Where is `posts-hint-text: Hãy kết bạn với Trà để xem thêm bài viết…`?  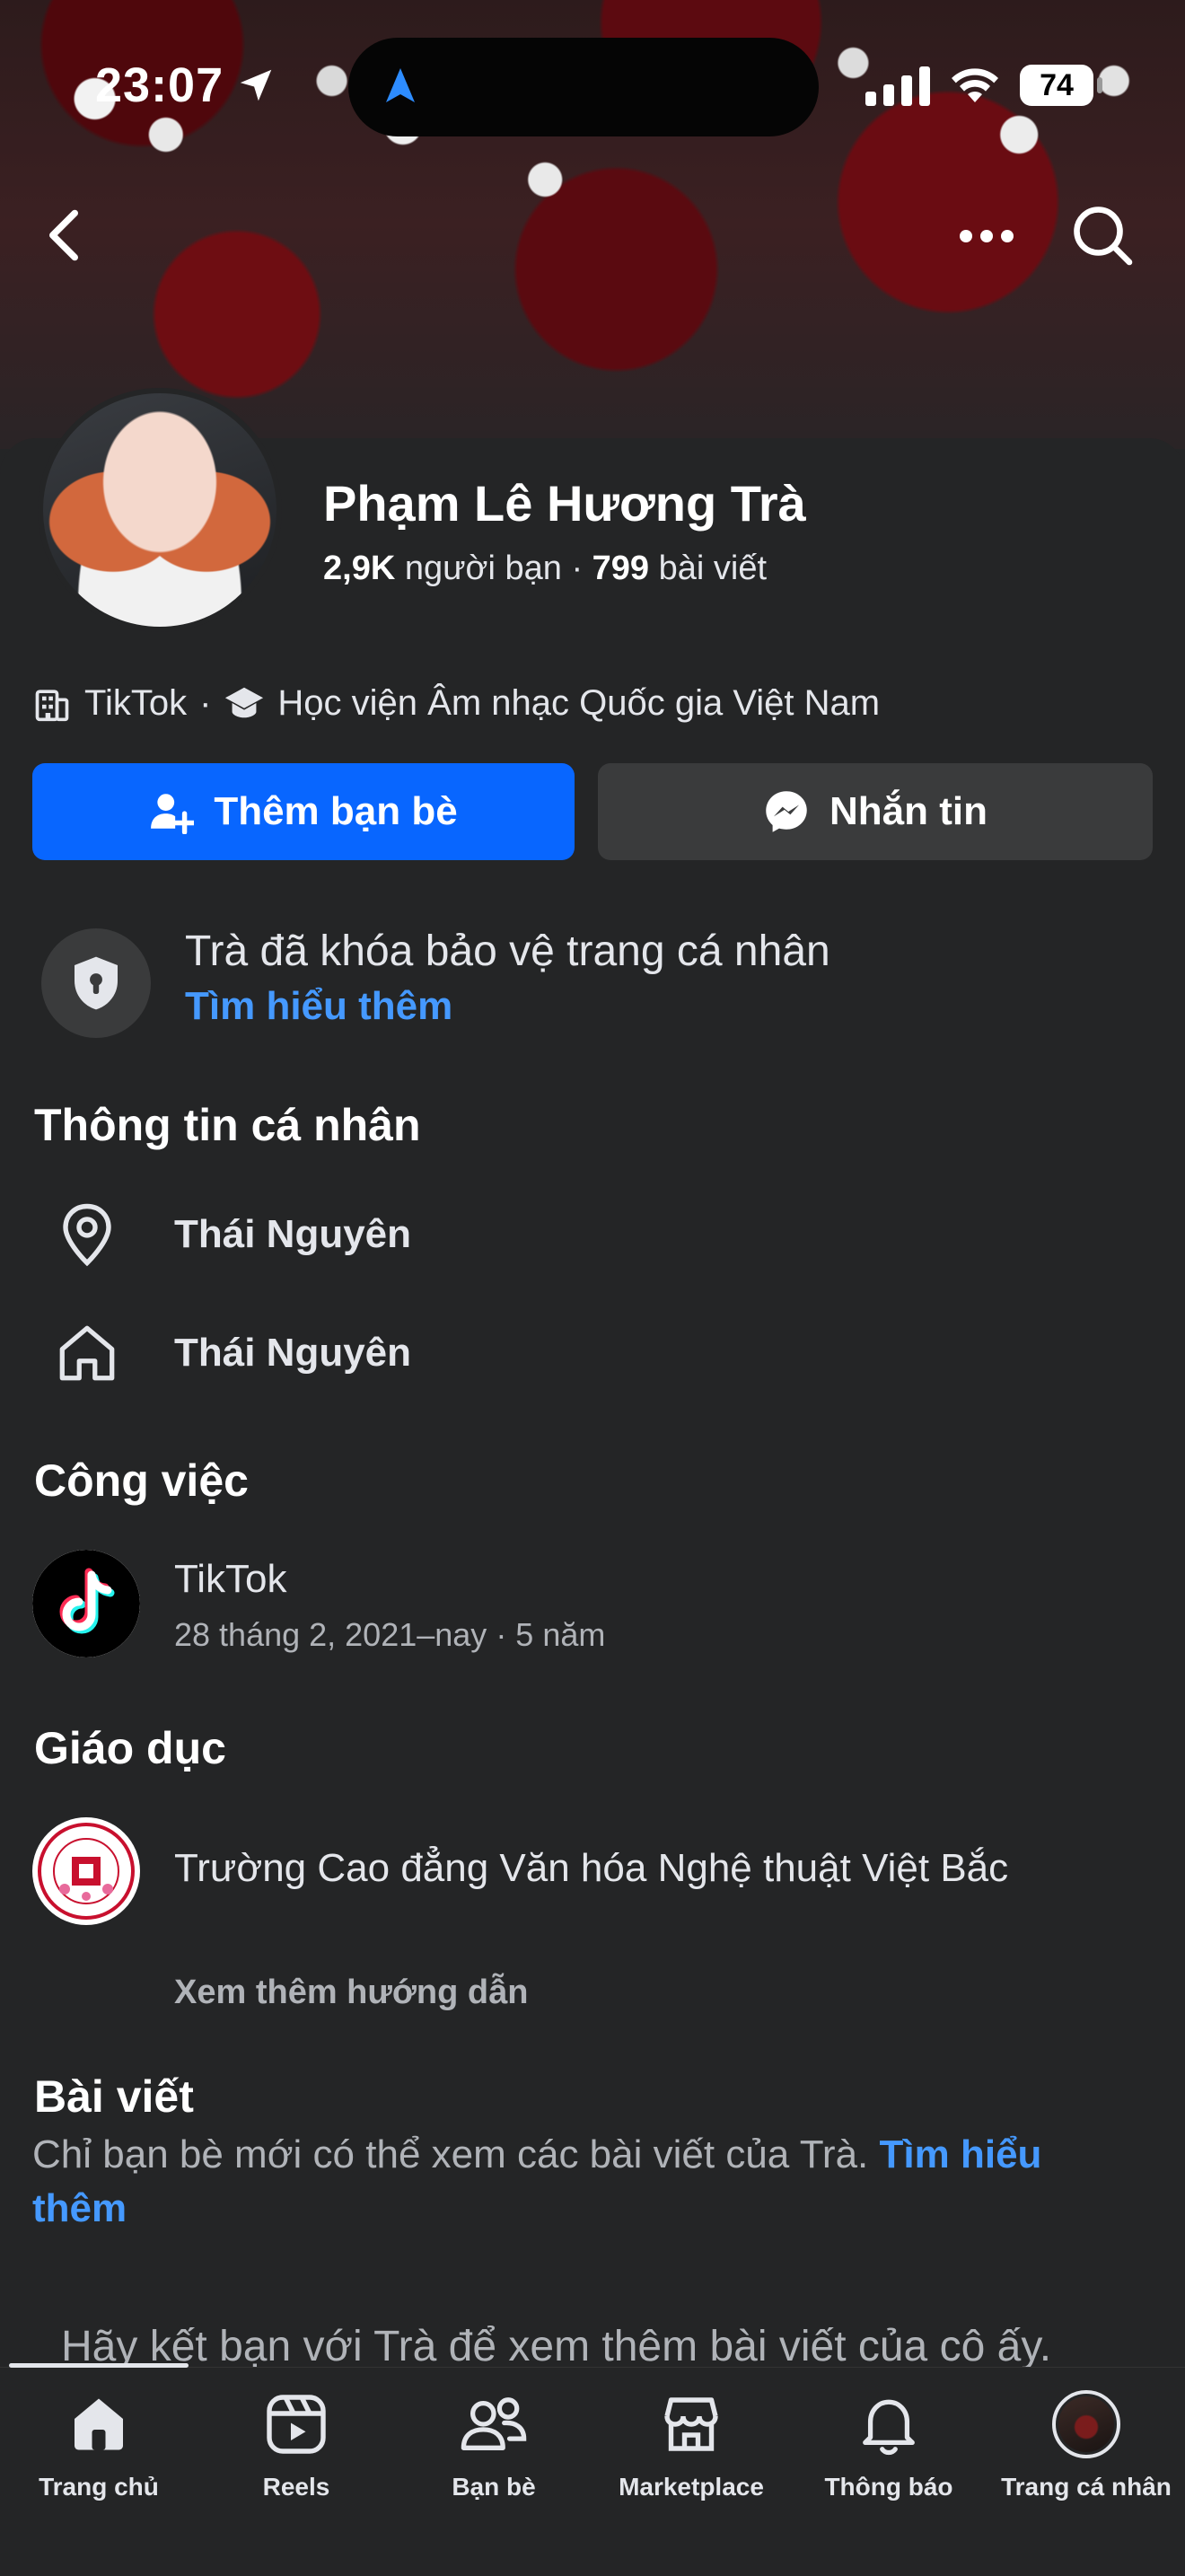 posts-hint-text: Hãy kết bạn với Trà để xem thêm bài viết… is located at coordinates (556, 2346).